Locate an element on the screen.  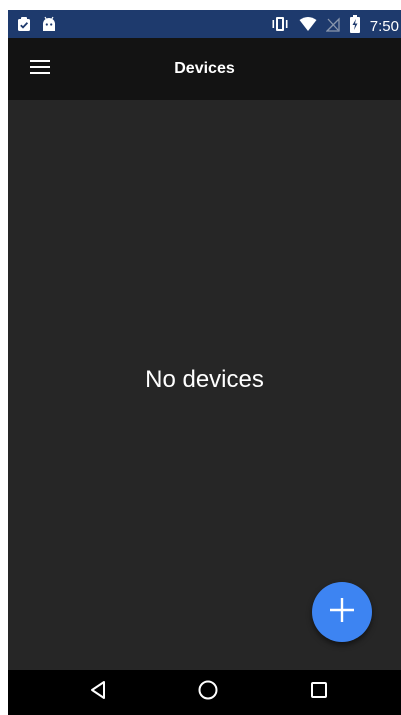
hamburger-menu-icon is located at coordinates (40, 69).